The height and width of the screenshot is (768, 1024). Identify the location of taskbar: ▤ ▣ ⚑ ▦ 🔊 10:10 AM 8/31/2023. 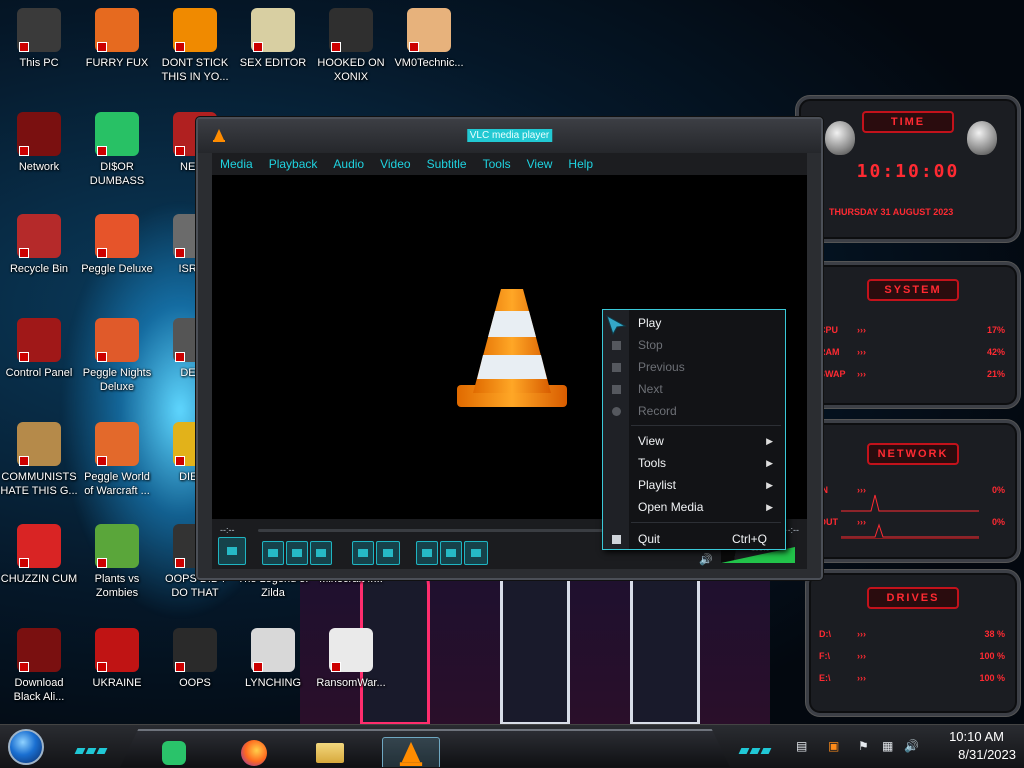
(512, 746).